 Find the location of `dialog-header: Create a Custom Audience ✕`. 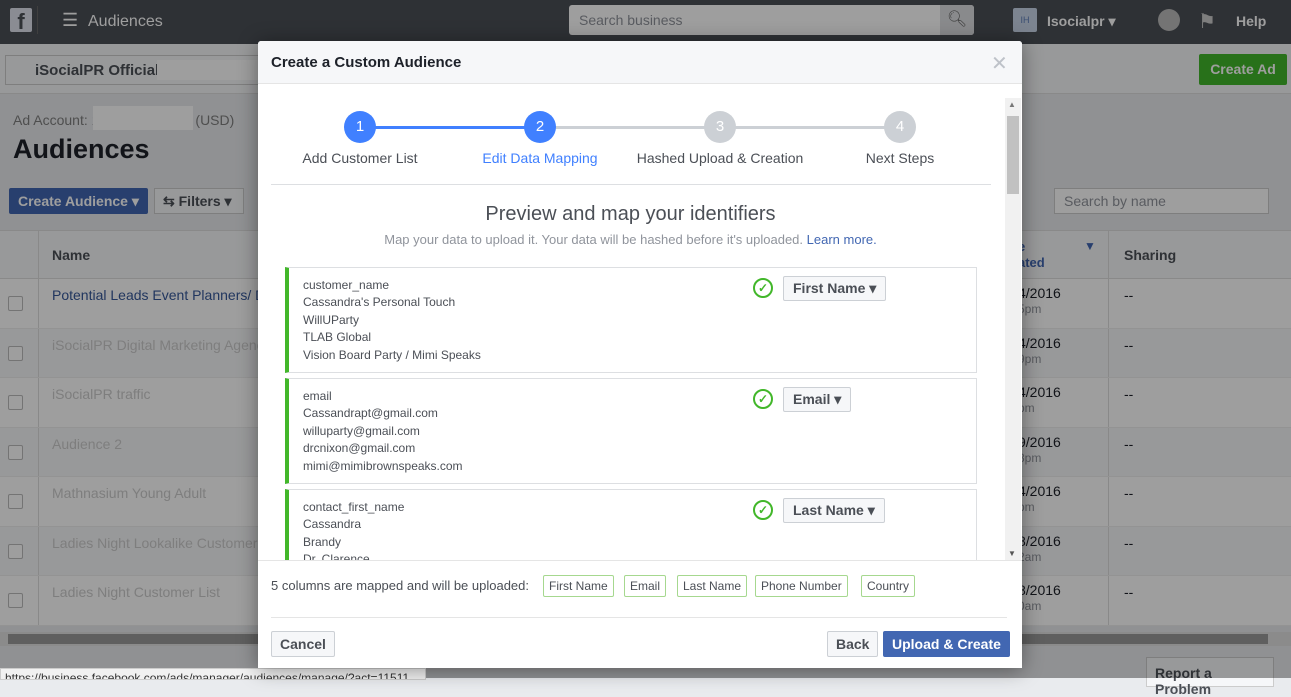

dialog-header: Create a Custom Audience ✕ is located at coordinates (640, 62).